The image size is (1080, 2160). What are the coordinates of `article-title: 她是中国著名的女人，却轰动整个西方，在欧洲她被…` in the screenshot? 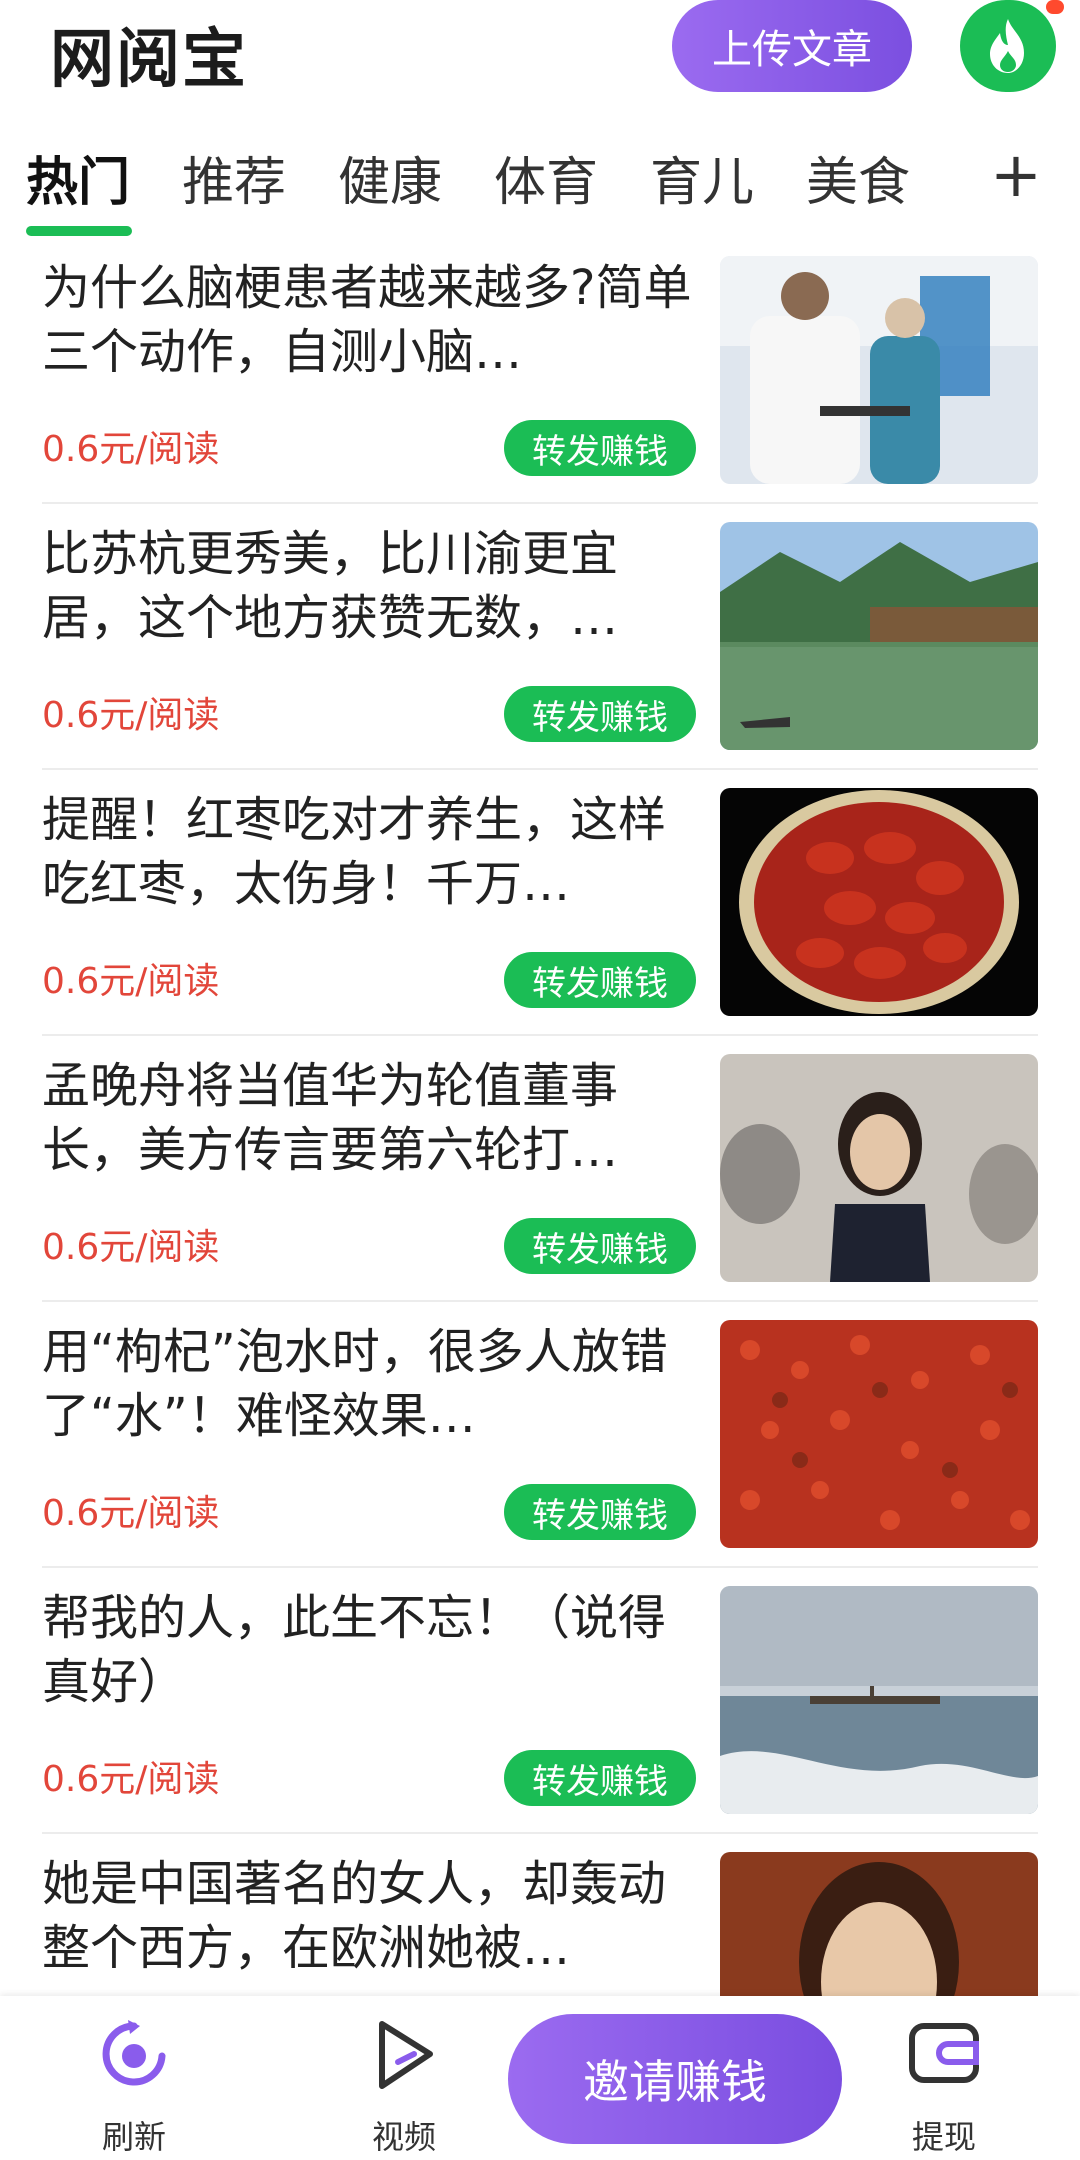 It's located at (367, 1916).